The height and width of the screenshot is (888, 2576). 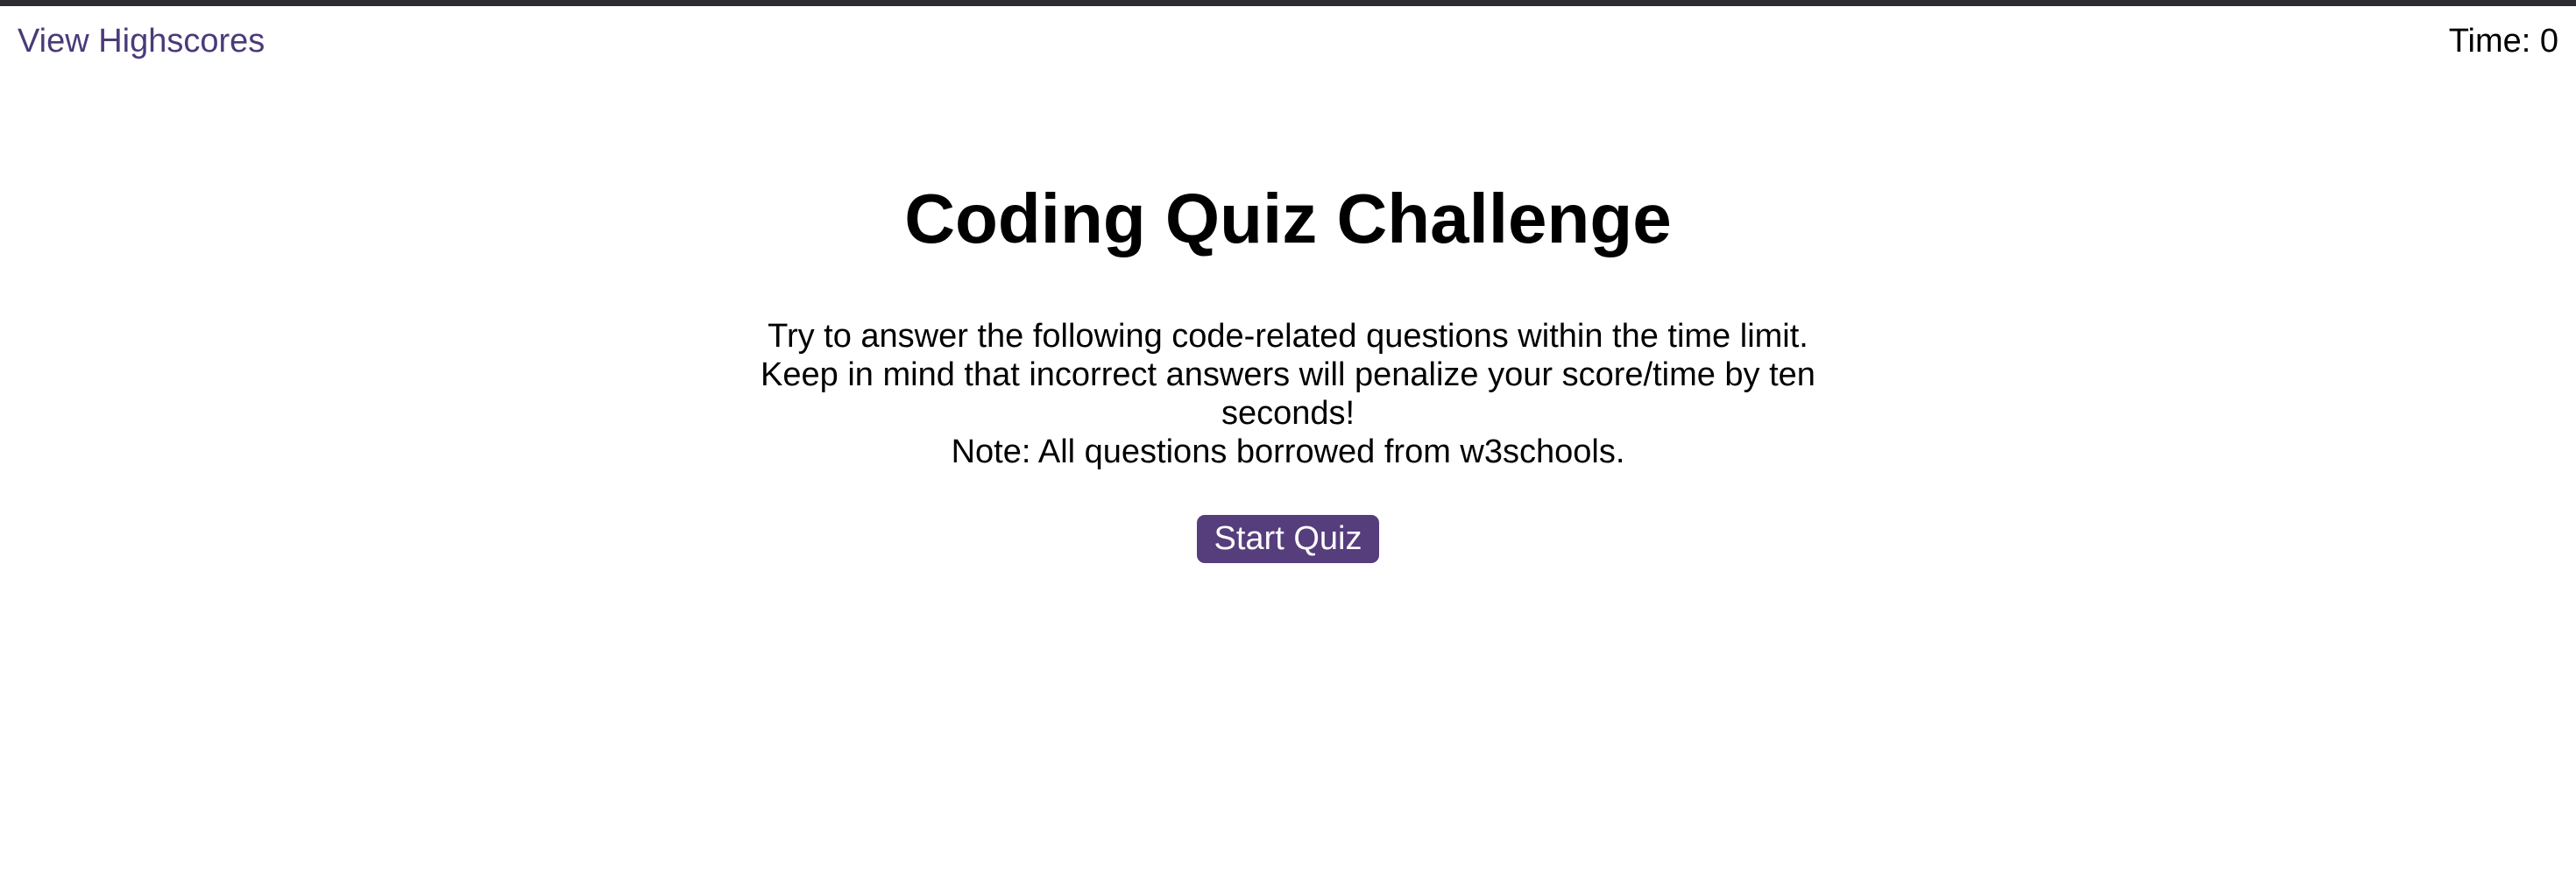 I want to click on start-quiz-button: Start Quiz, so click(x=1288, y=539).